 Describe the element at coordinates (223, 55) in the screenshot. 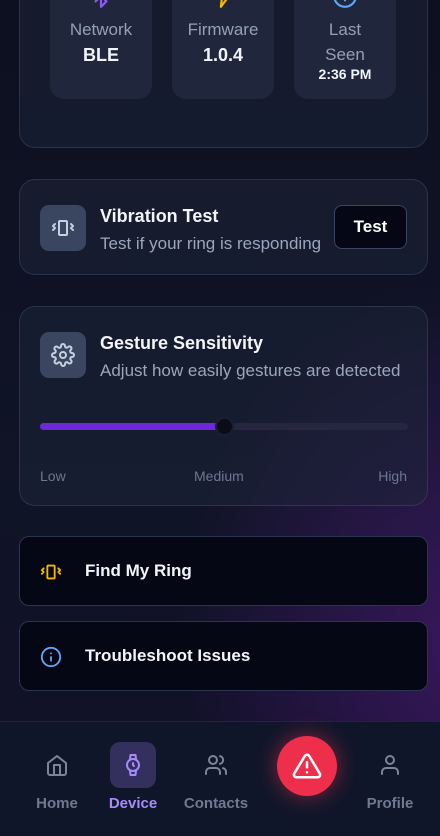

I see `stat-value: 1.0.4` at that location.